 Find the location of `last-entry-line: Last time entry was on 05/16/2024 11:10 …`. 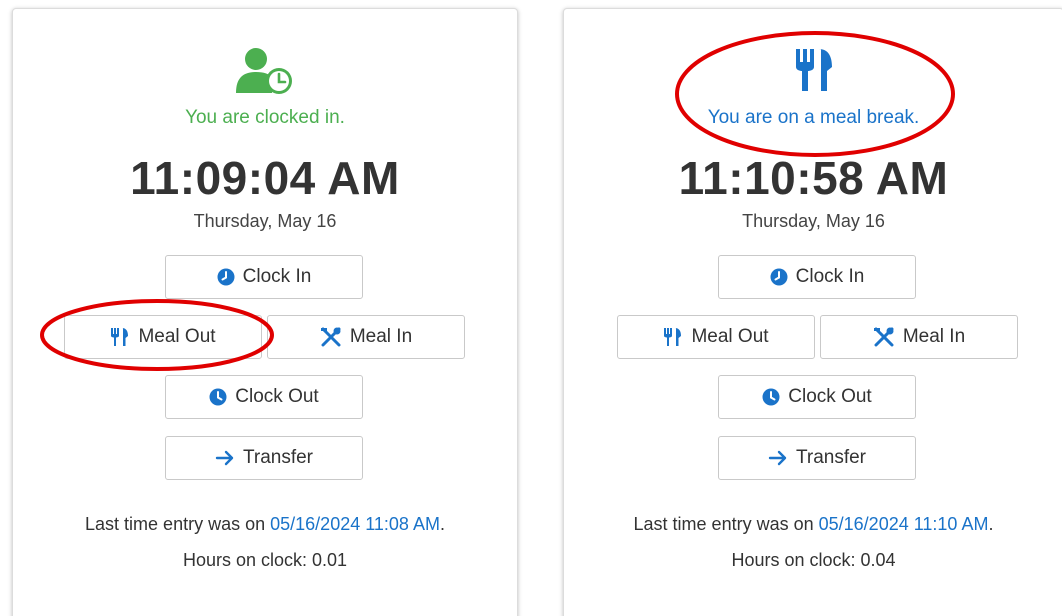

last-entry-line: Last time entry was on 05/16/2024 11:10 … is located at coordinates (813, 524).